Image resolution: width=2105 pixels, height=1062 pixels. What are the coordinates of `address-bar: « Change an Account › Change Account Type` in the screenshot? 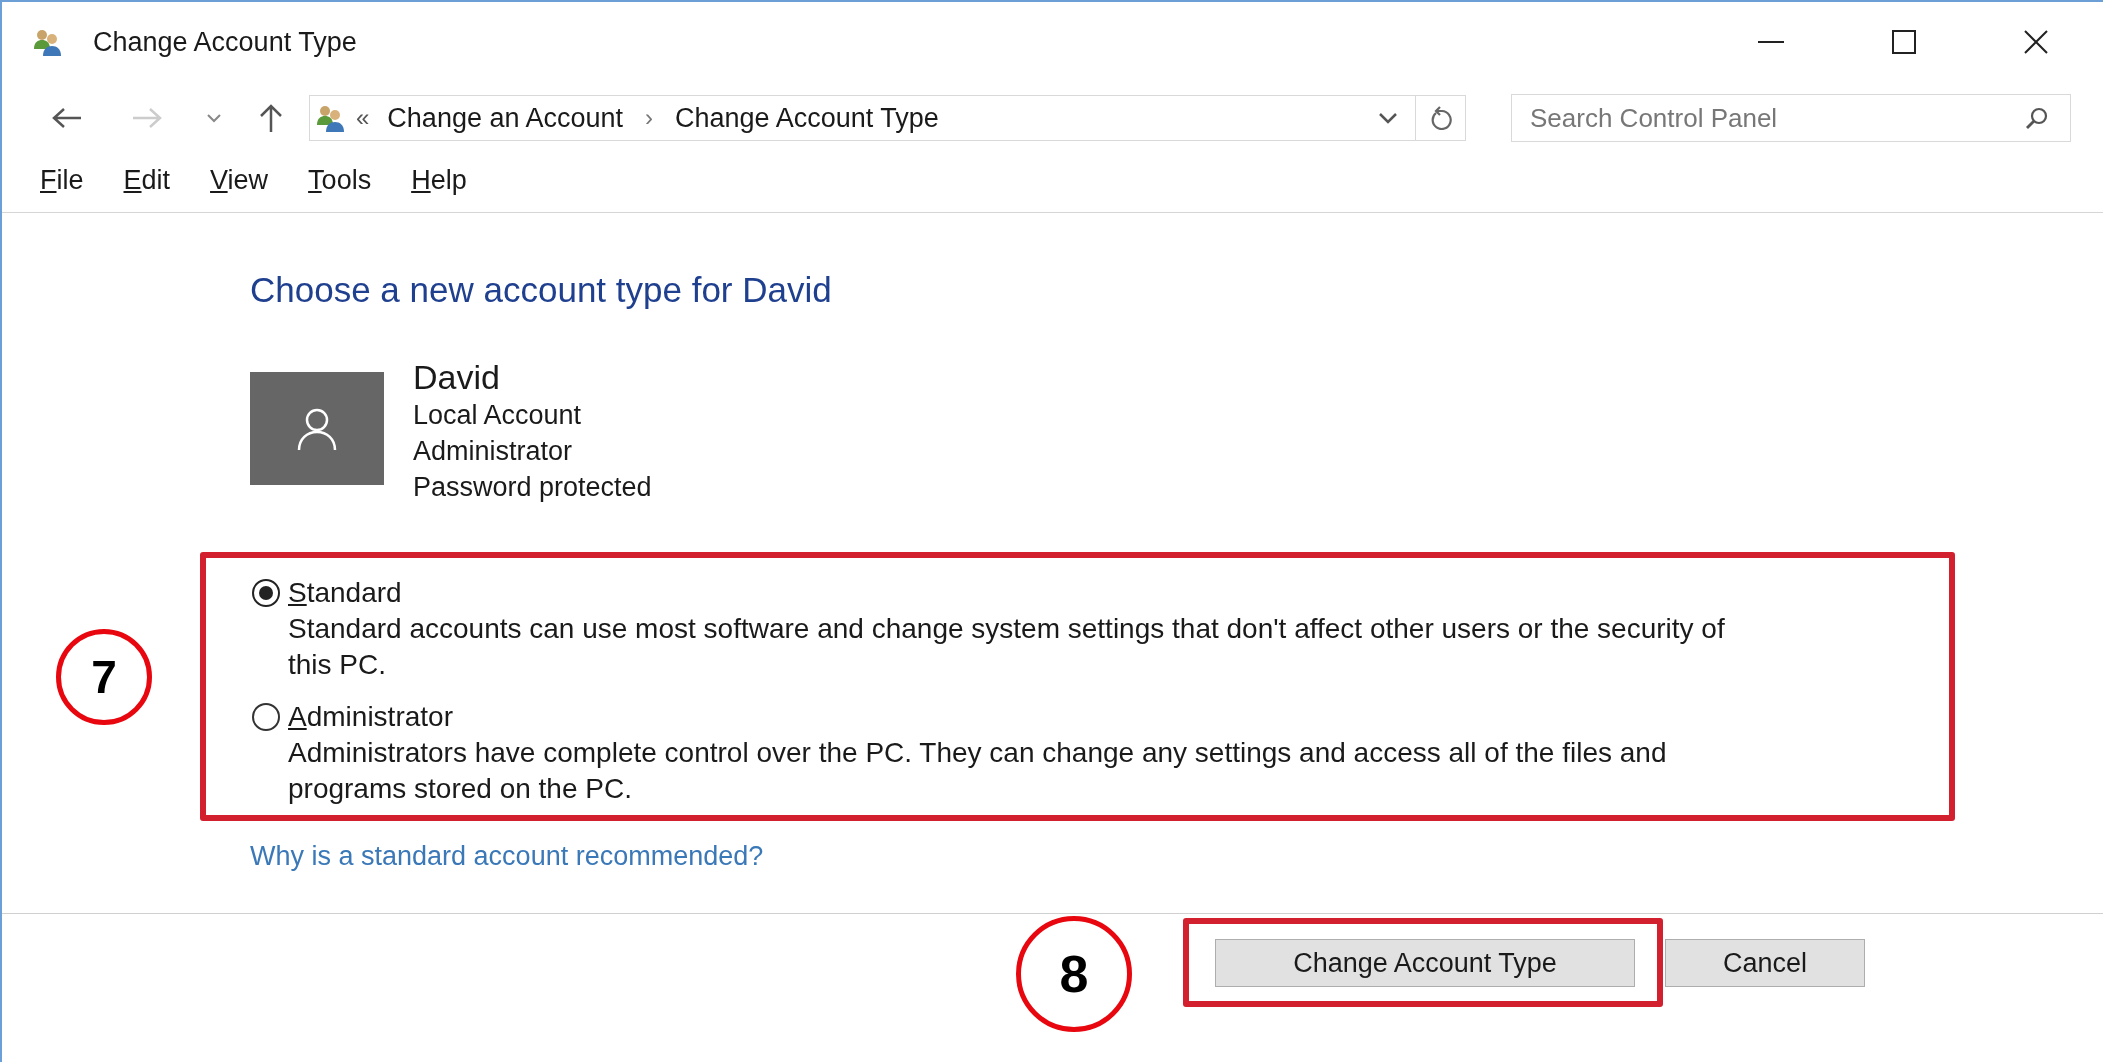 It's located at (862, 118).